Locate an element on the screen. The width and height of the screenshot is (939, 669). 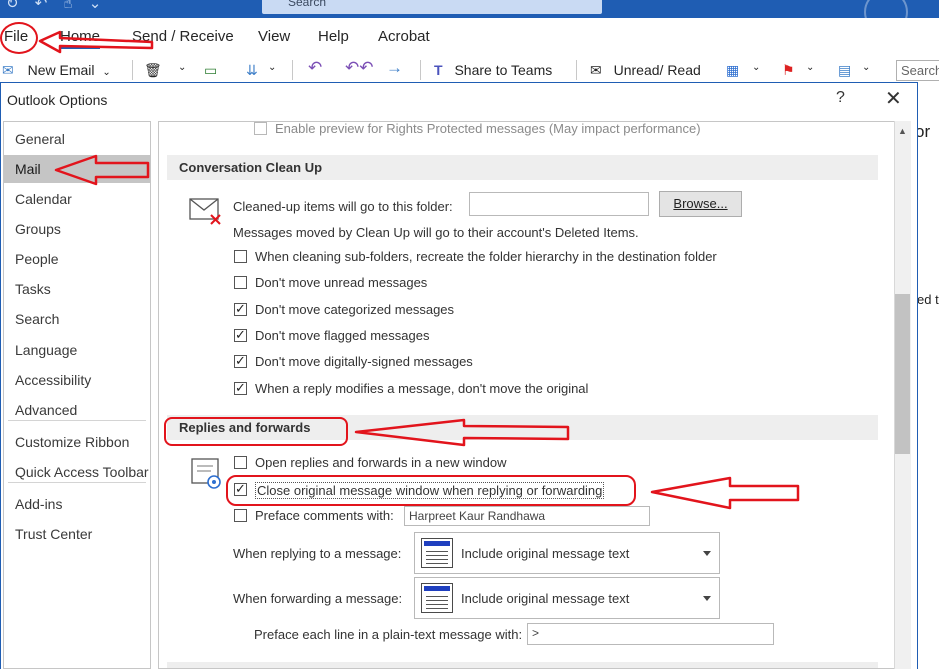
open-new-window-checkbox is located at coordinates (240, 462).